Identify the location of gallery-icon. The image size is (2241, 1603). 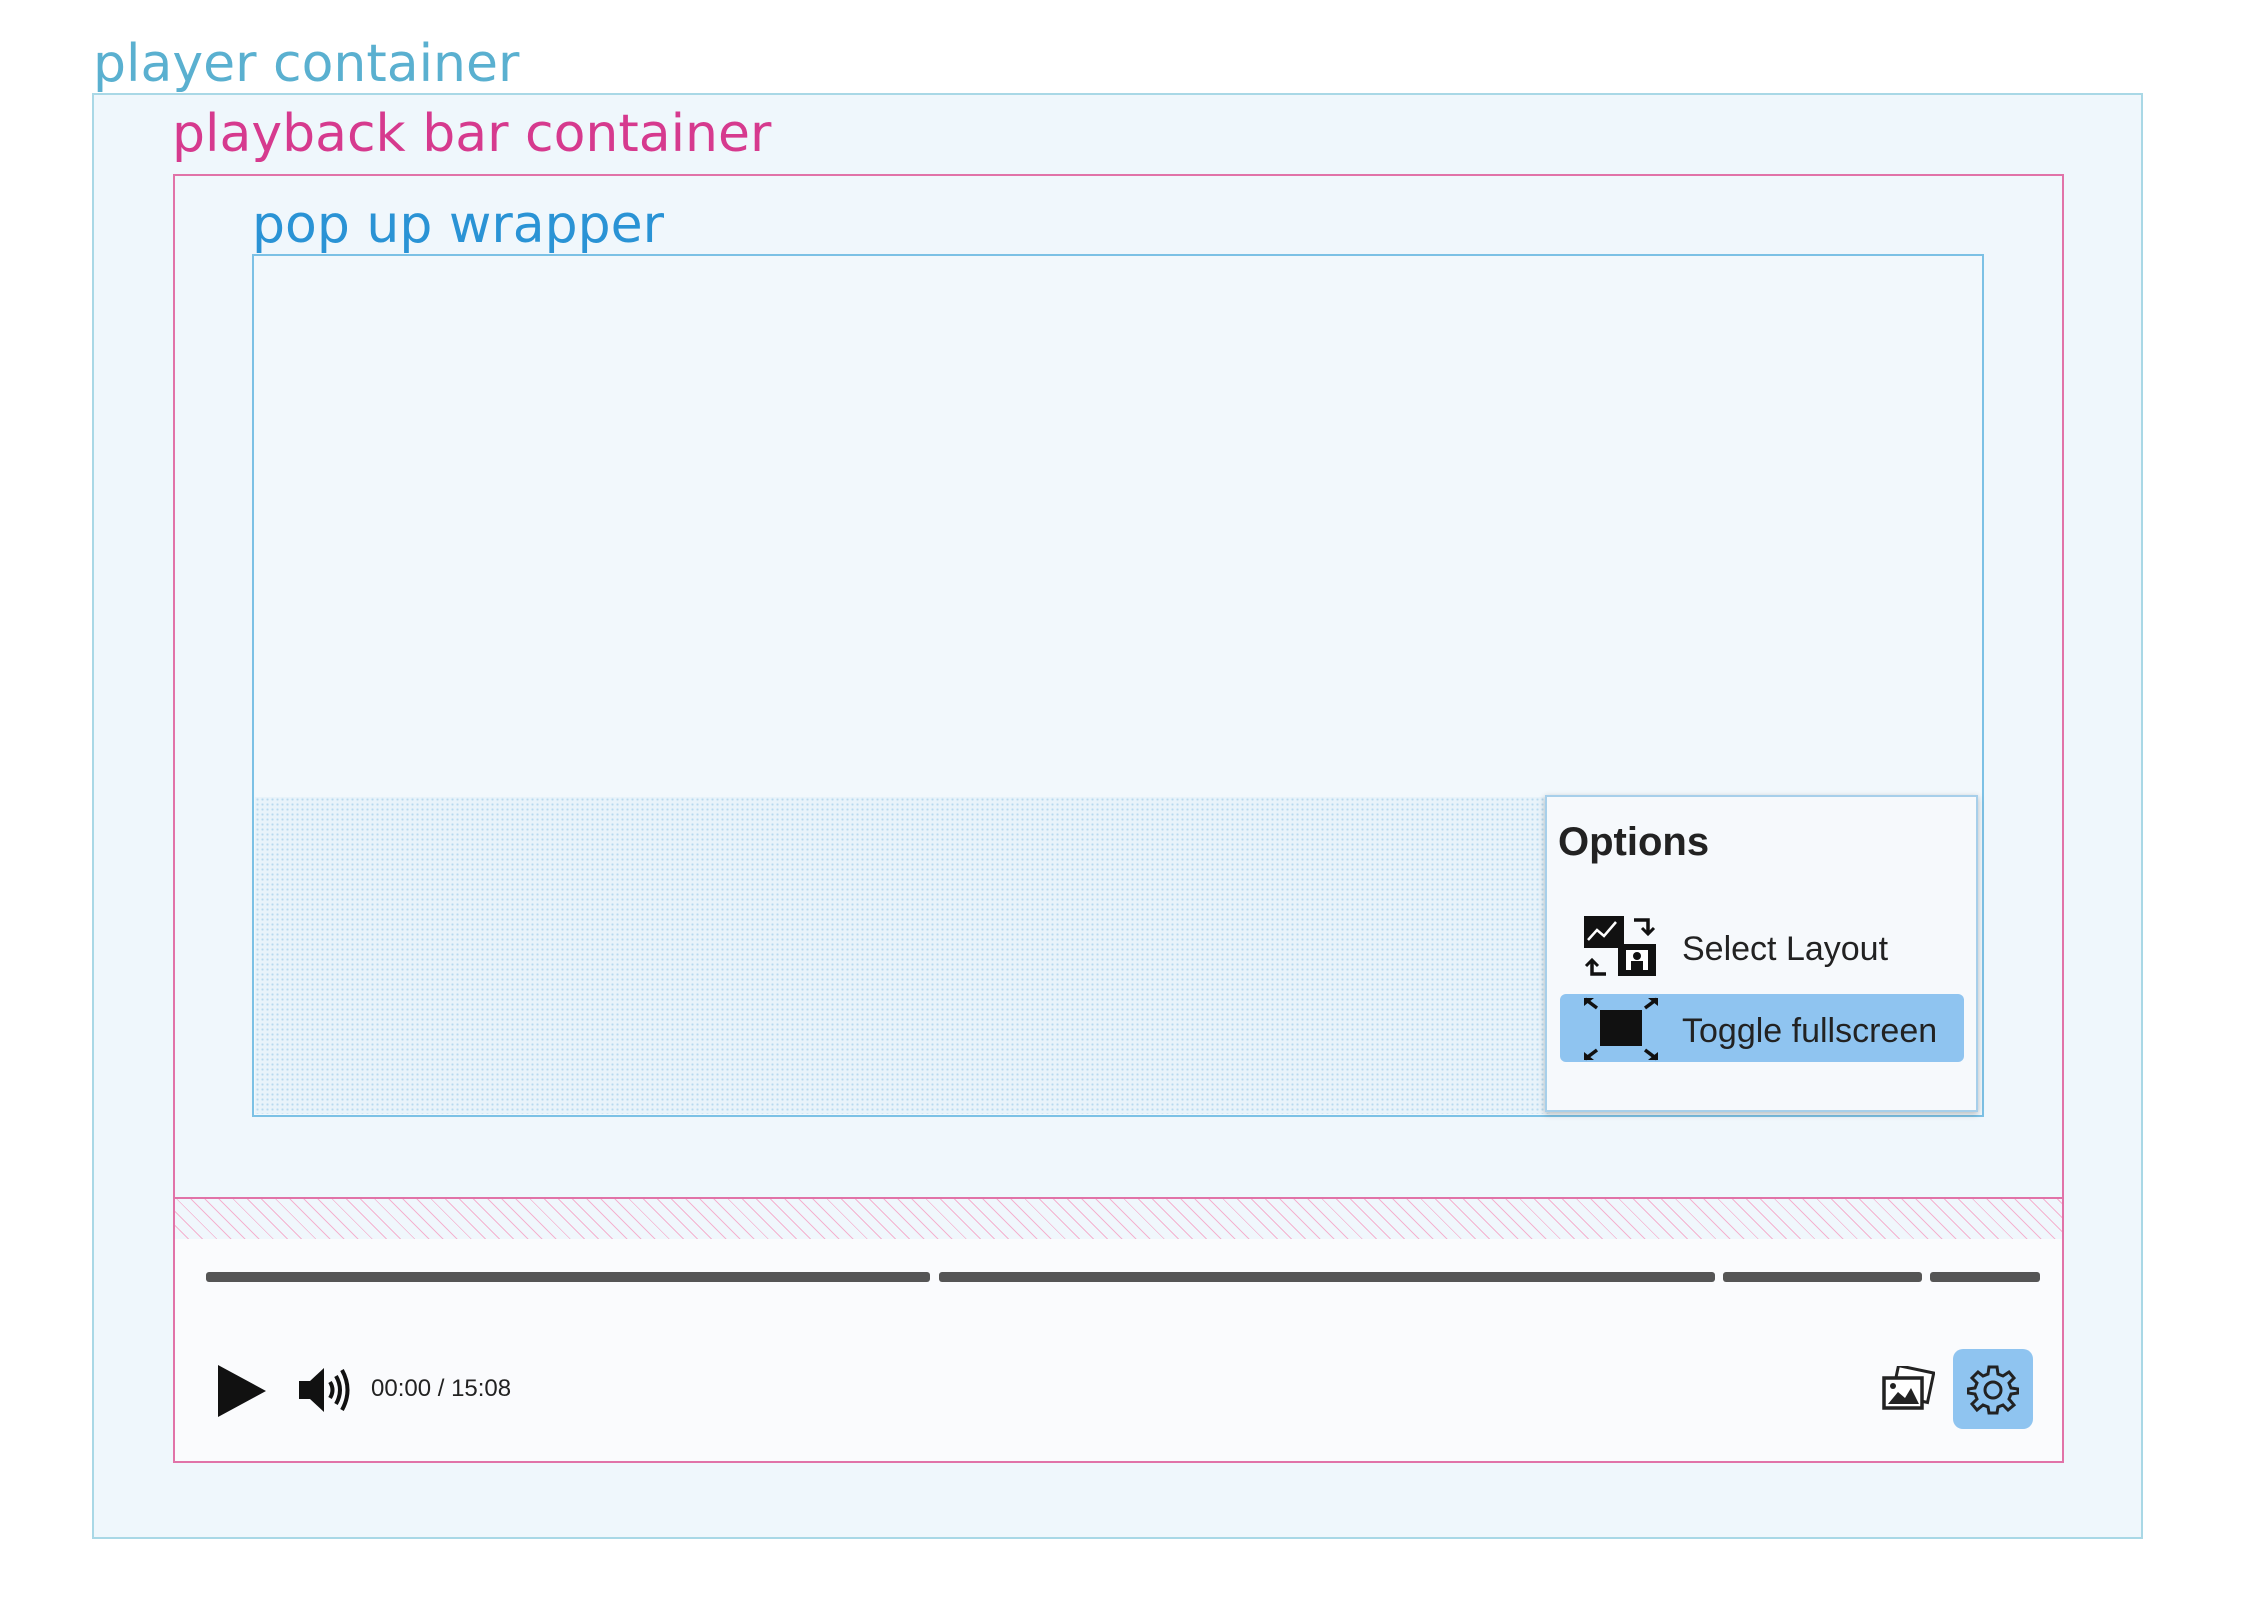
(1908, 1388).